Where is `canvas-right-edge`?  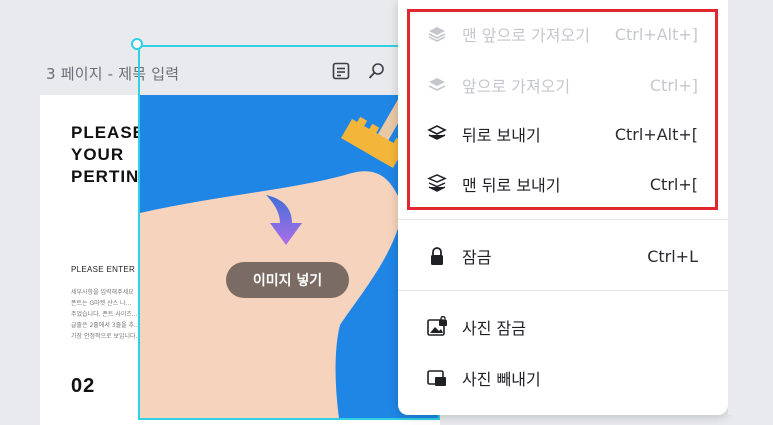 canvas-right-edge is located at coordinates (750, 207).